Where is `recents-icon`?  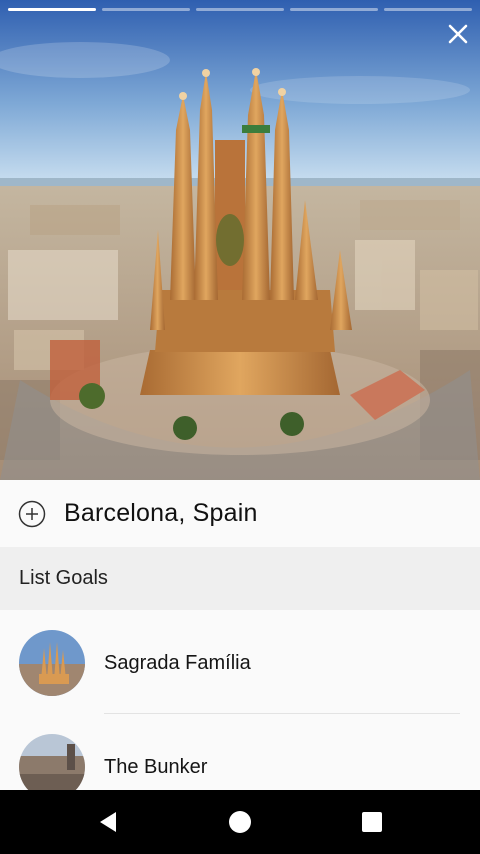 recents-icon is located at coordinates (372, 822).